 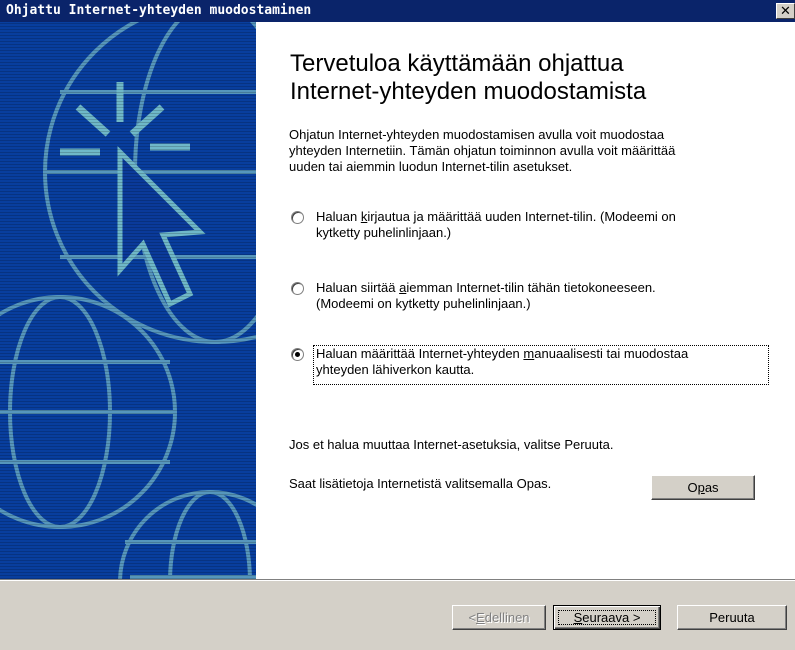 What do you see at coordinates (397, 580) in the screenshot?
I see `footer-divider` at bounding box center [397, 580].